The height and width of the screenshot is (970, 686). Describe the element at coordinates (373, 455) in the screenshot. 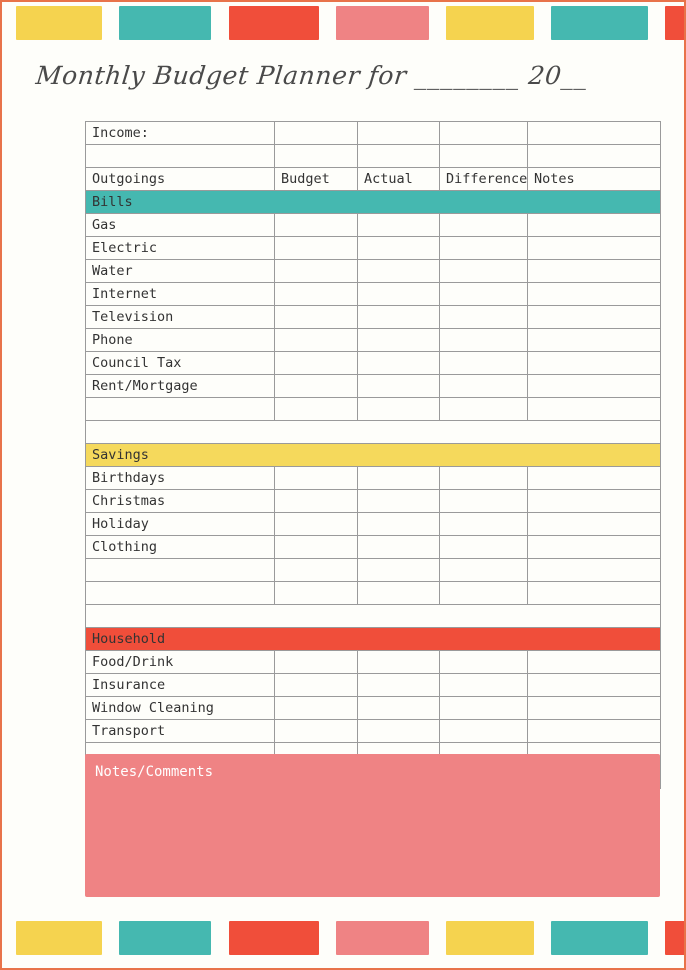

I see `section-band-label: Savings` at that location.